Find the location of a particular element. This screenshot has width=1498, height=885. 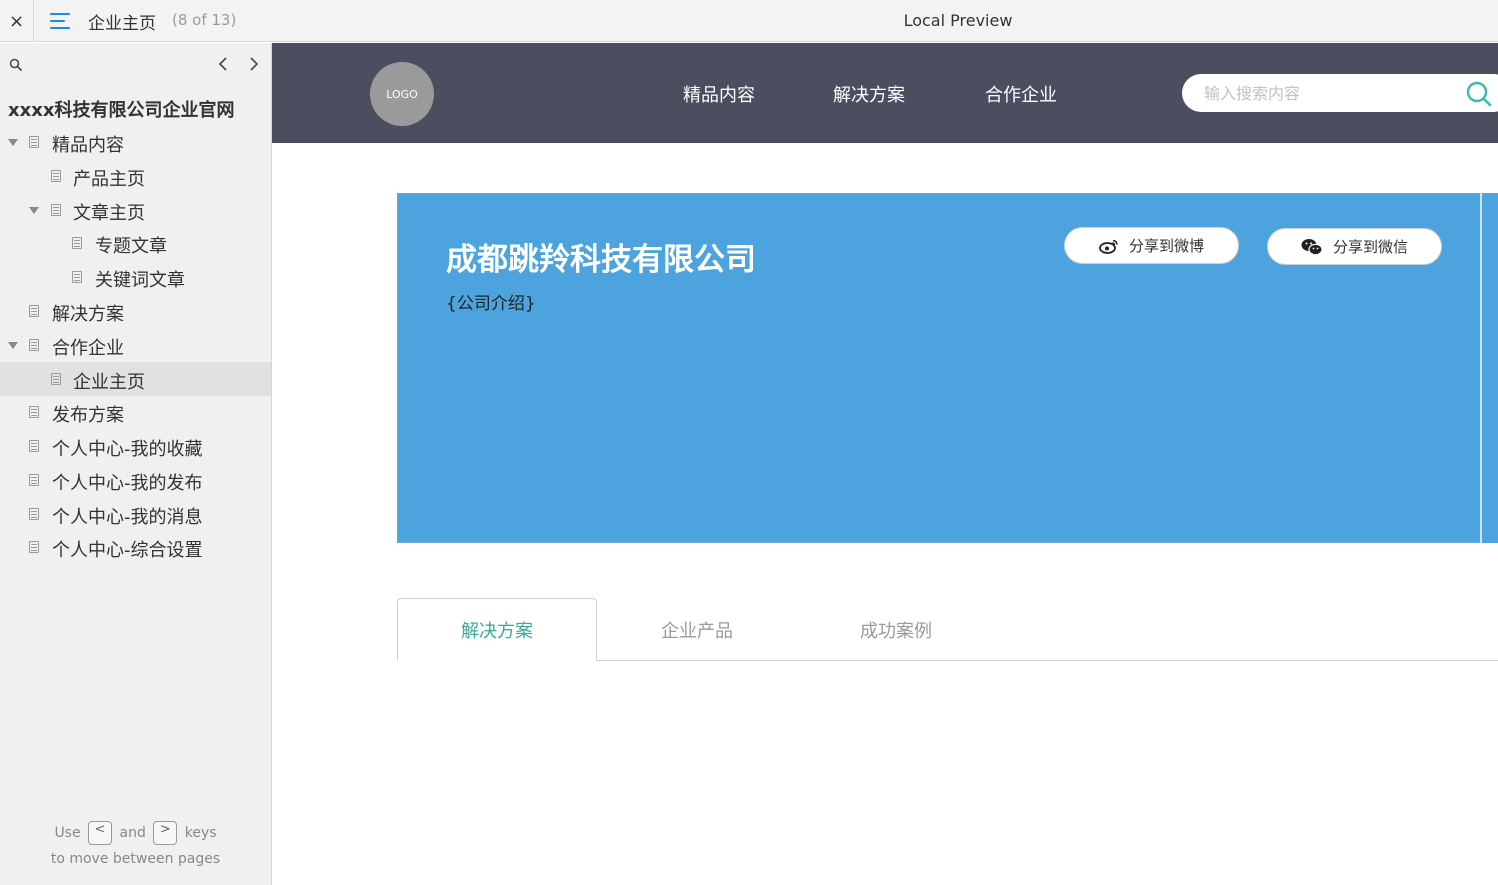

tree-item-keyword-article: 关键词文章 is located at coordinates (135, 277).